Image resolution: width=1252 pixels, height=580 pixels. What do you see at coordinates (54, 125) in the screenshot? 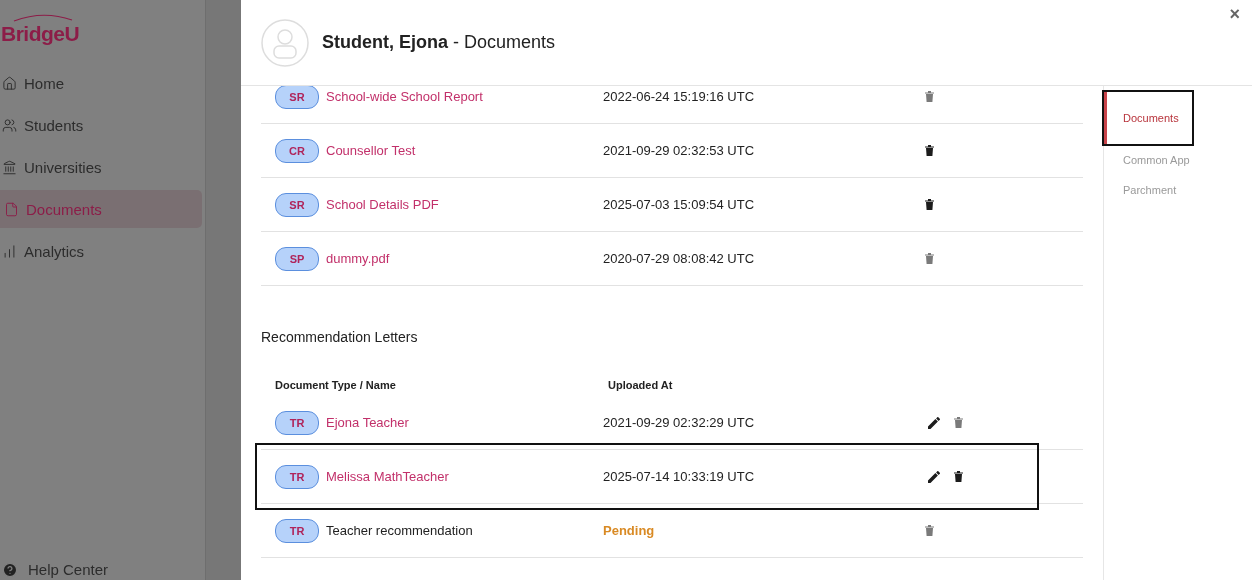
I see `nav-label: Students` at bounding box center [54, 125].